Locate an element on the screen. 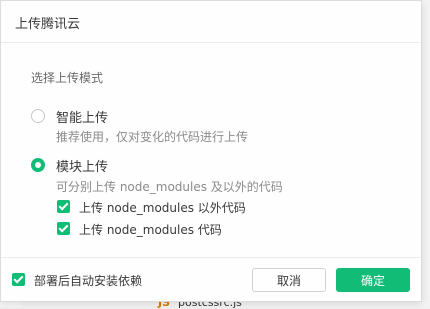  module-upload-description: 可分别上传 node_modules 及以外的代码 is located at coordinates (169, 187).